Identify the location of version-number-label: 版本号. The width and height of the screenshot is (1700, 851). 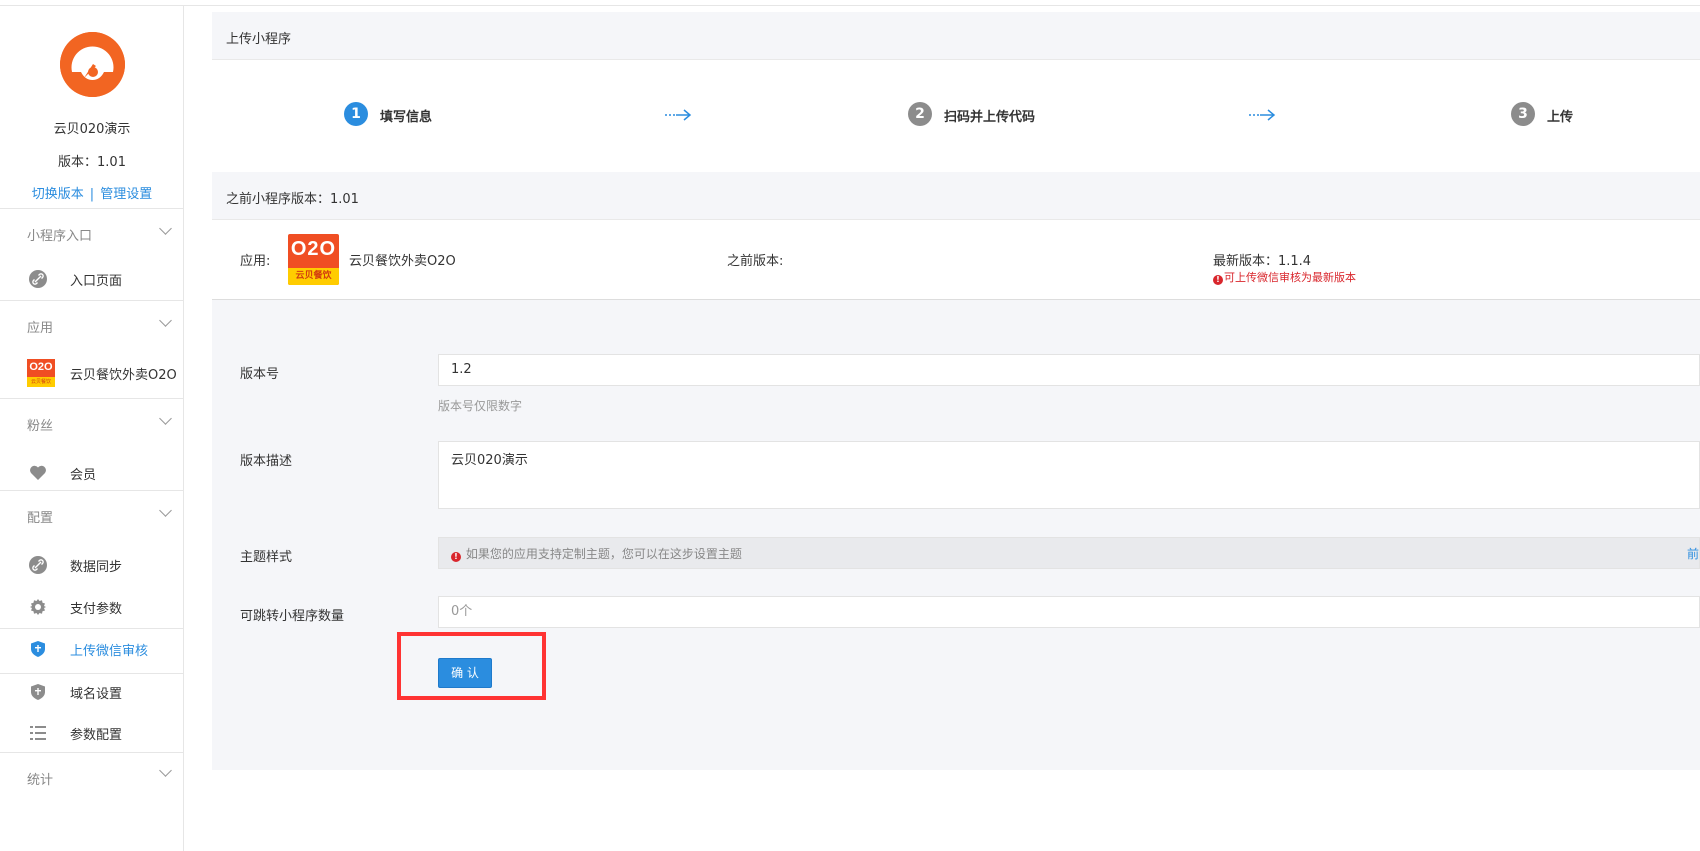
(260, 374).